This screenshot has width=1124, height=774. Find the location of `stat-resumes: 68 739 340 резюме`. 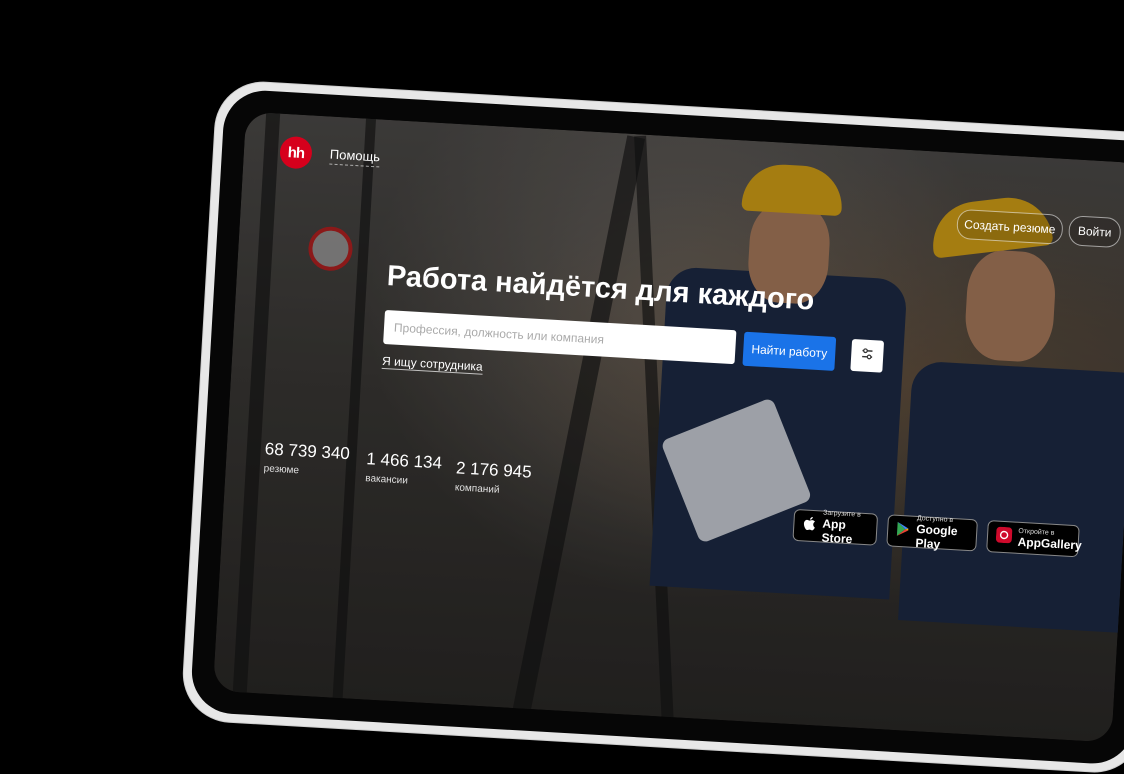

stat-resumes: 68 739 340 резюме is located at coordinates (306, 459).